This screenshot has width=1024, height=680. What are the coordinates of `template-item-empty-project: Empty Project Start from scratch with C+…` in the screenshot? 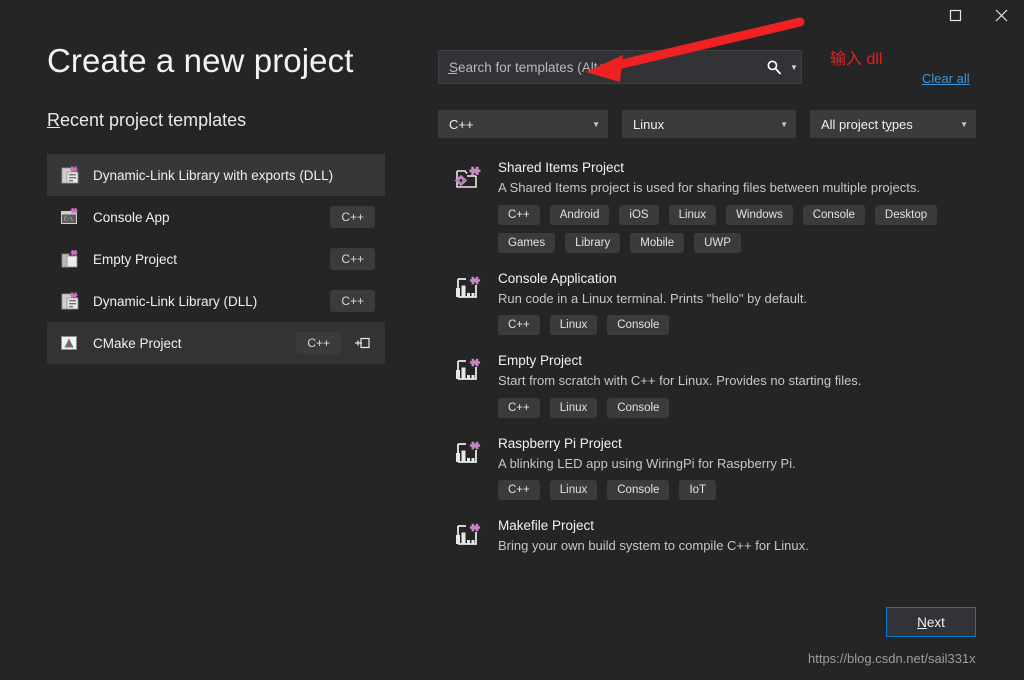 It's located at (723, 392).